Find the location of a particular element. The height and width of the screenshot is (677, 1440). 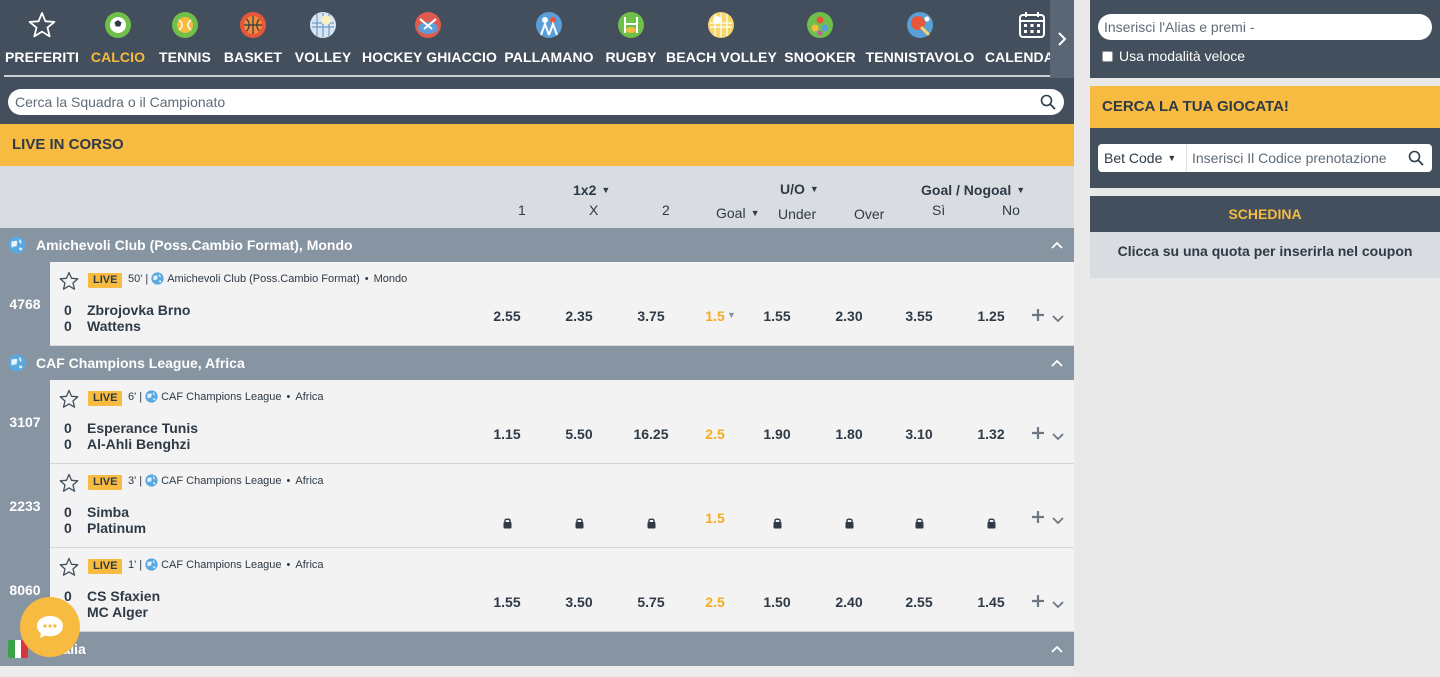

league-header: CAF Champions League, Africa is located at coordinates (537, 363).